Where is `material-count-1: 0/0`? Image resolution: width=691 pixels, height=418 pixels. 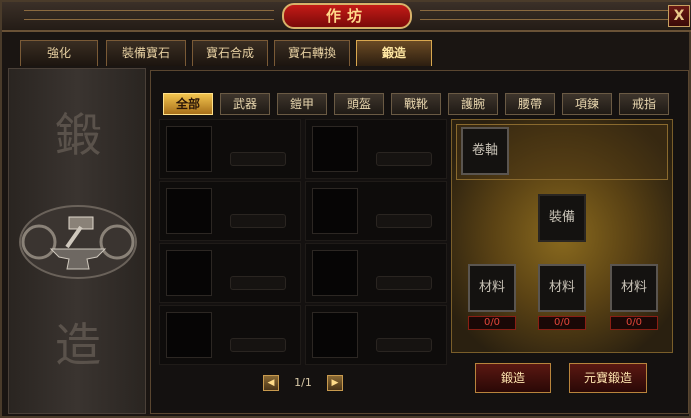
material-count-1: 0/0 is located at coordinates (492, 323).